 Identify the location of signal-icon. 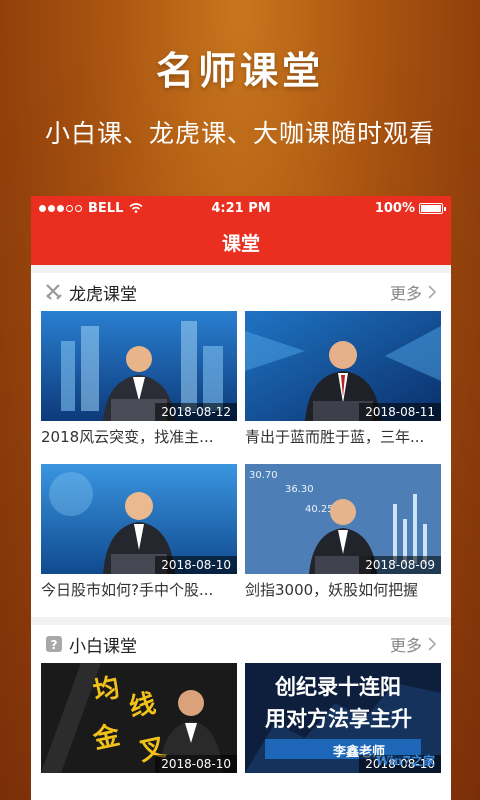
(60, 208).